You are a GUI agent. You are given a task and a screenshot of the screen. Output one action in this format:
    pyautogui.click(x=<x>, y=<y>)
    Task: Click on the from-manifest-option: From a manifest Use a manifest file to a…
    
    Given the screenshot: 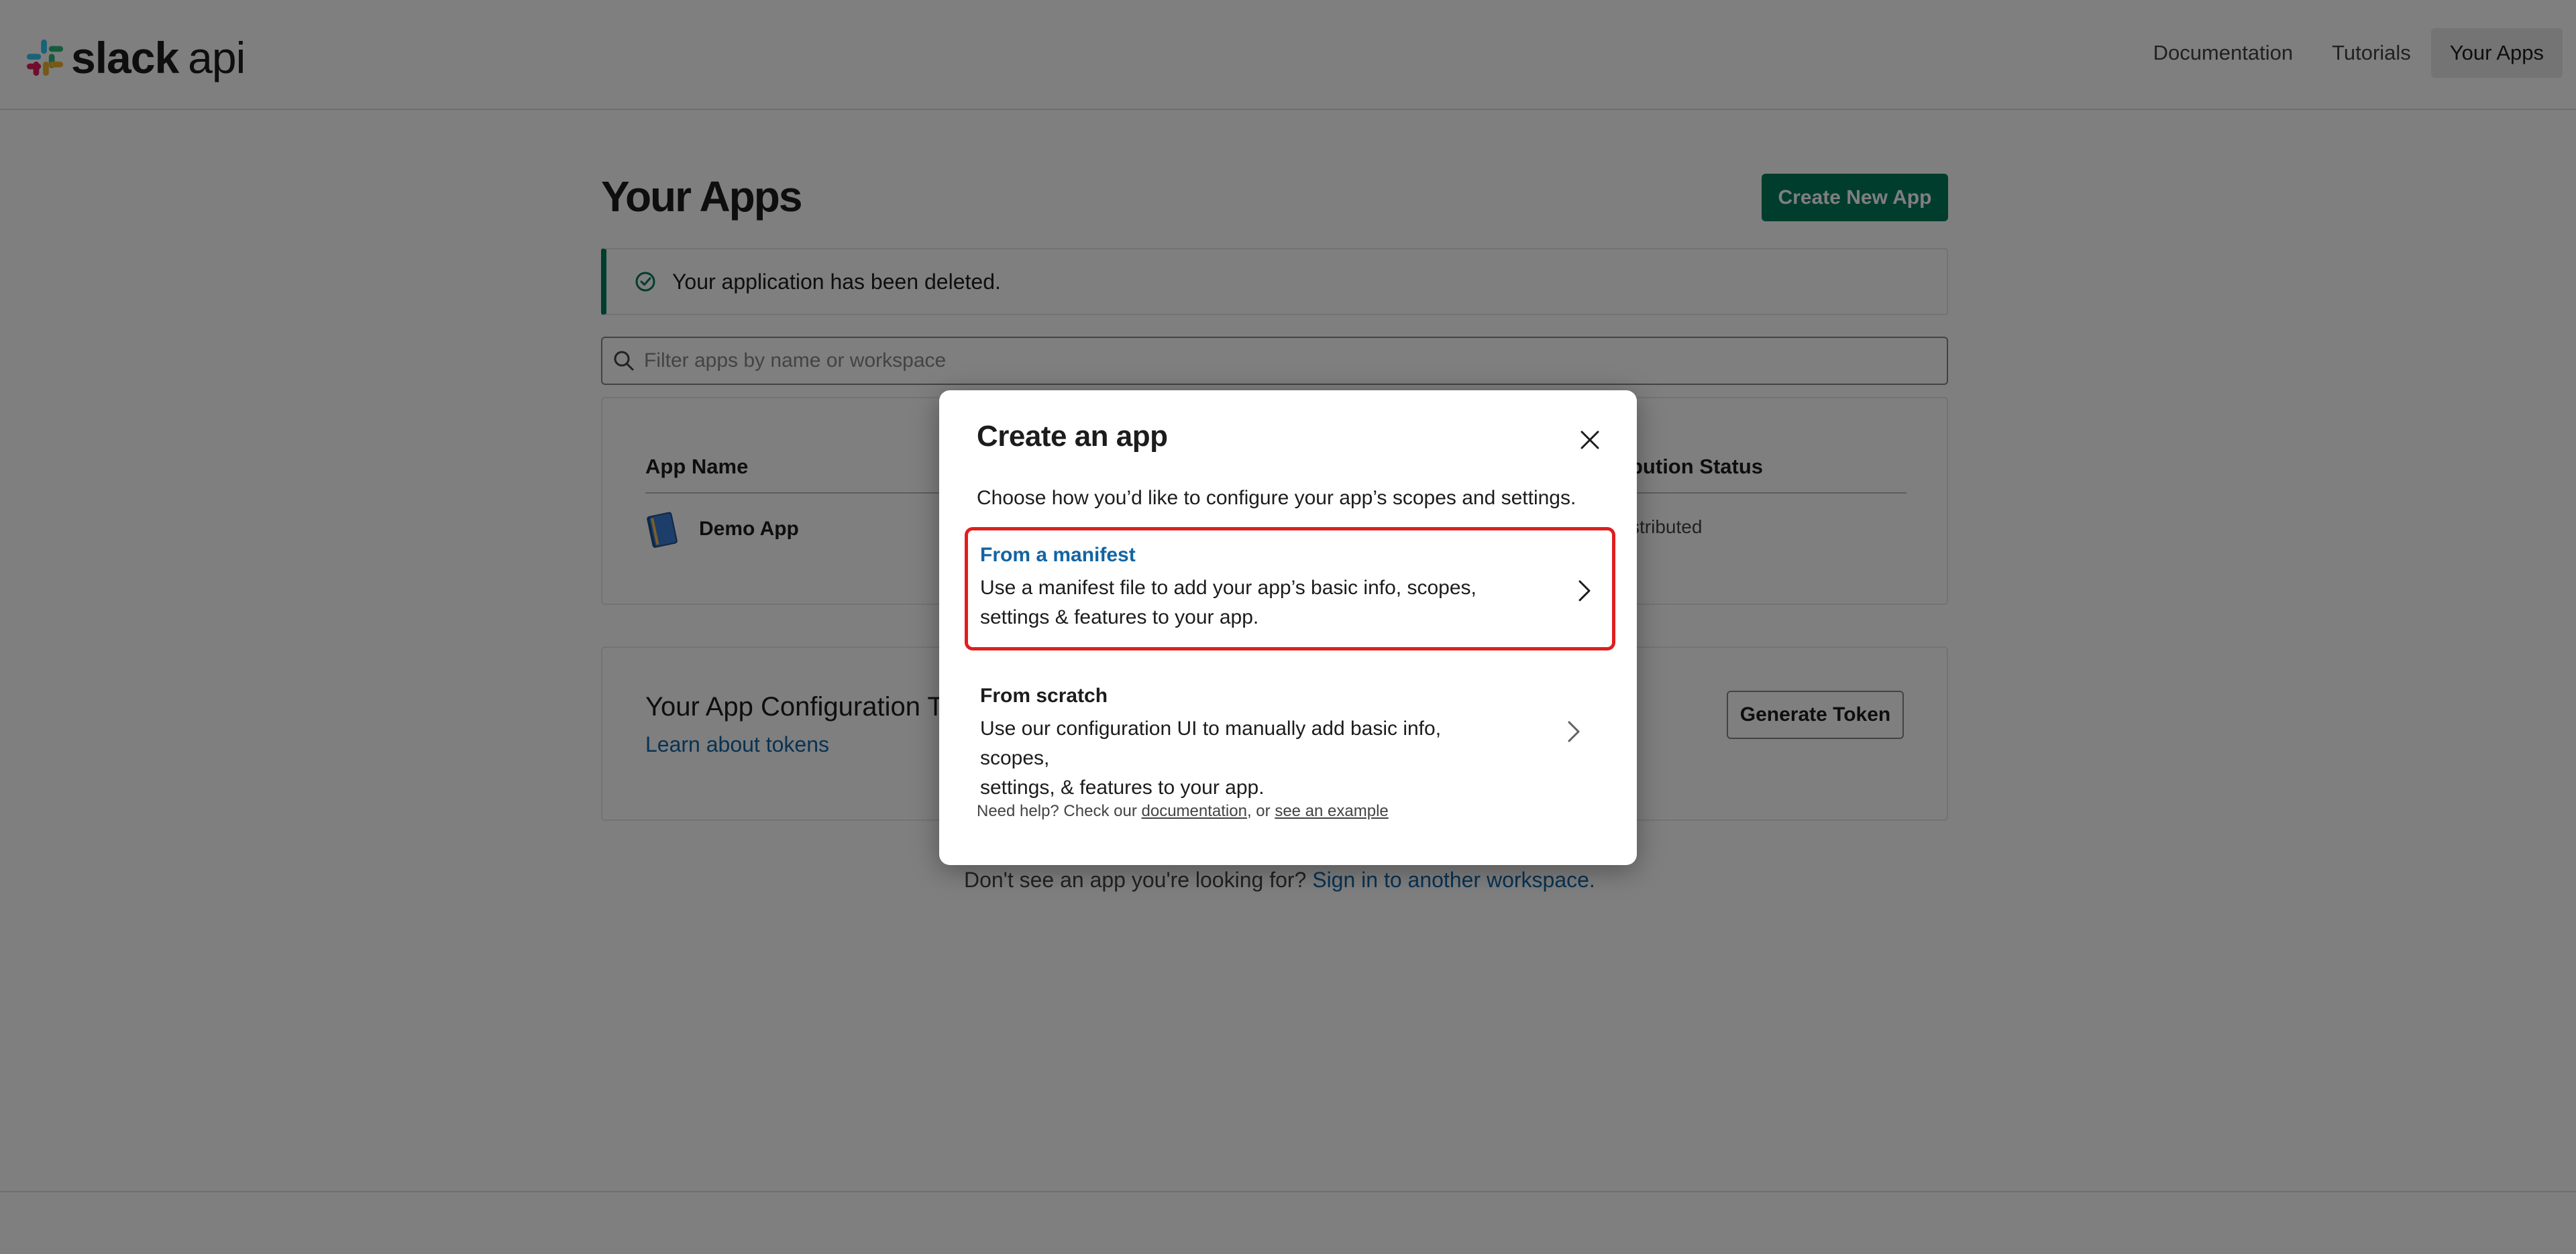 What is the action you would take?
    pyautogui.click(x=1290, y=588)
    